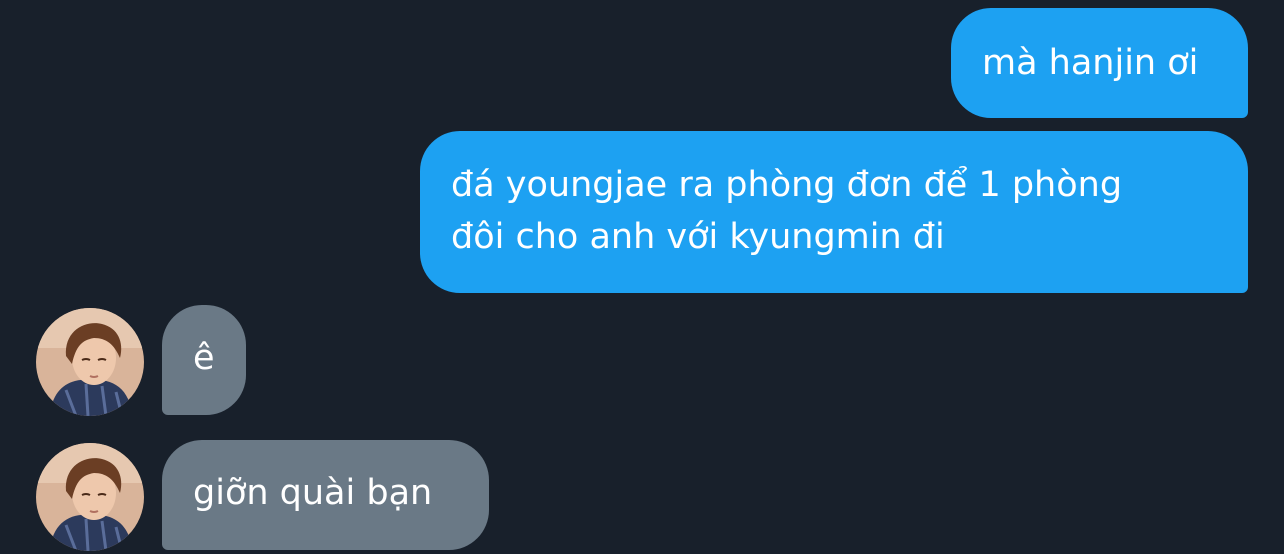  Describe the element at coordinates (698, 237) in the screenshot. I see `message-text: đôi cho anh với kyungmin đi` at that location.